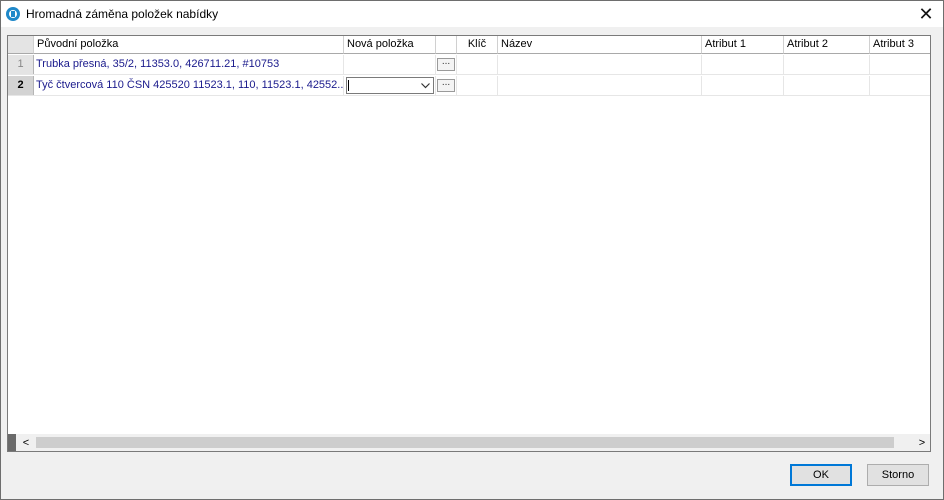  Describe the element at coordinates (12, 442) in the screenshot. I see `scrollbar-left-marker` at that location.